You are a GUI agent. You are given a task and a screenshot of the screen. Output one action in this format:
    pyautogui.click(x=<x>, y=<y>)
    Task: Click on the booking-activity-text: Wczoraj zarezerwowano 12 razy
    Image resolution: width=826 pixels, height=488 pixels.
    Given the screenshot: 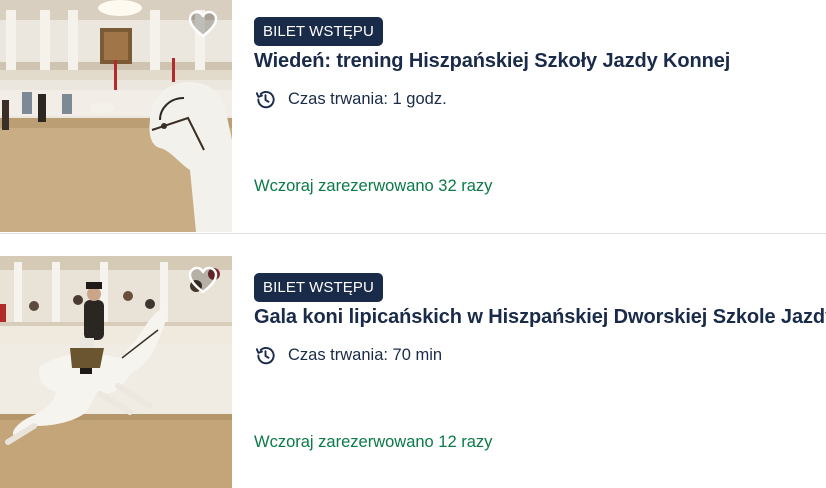 What is the action you would take?
    pyautogui.click(x=373, y=442)
    